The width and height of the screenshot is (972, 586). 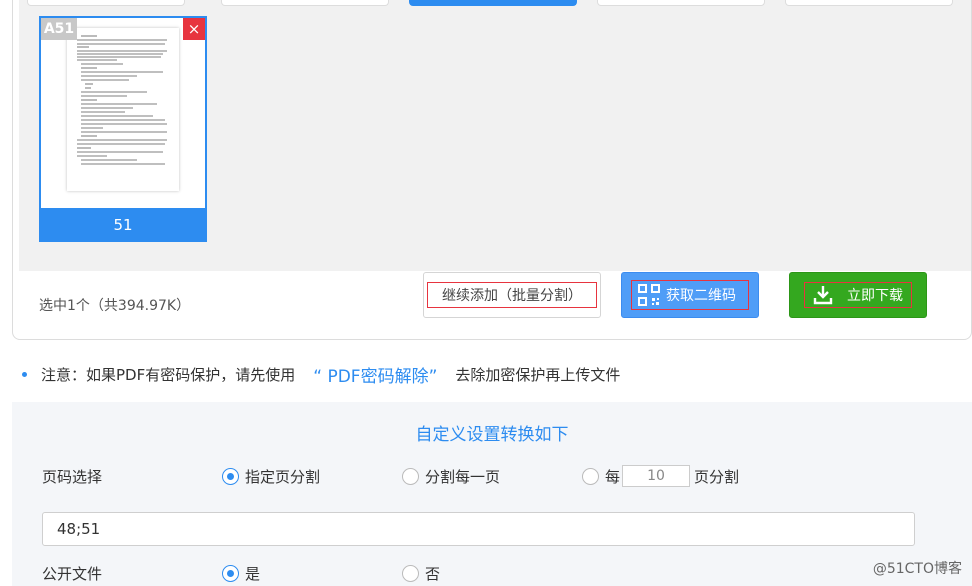 What do you see at coordinates (717, 476) in the screenshot?
I see `radio-label-suffix: 页分割` at bounding box center [717, 476].